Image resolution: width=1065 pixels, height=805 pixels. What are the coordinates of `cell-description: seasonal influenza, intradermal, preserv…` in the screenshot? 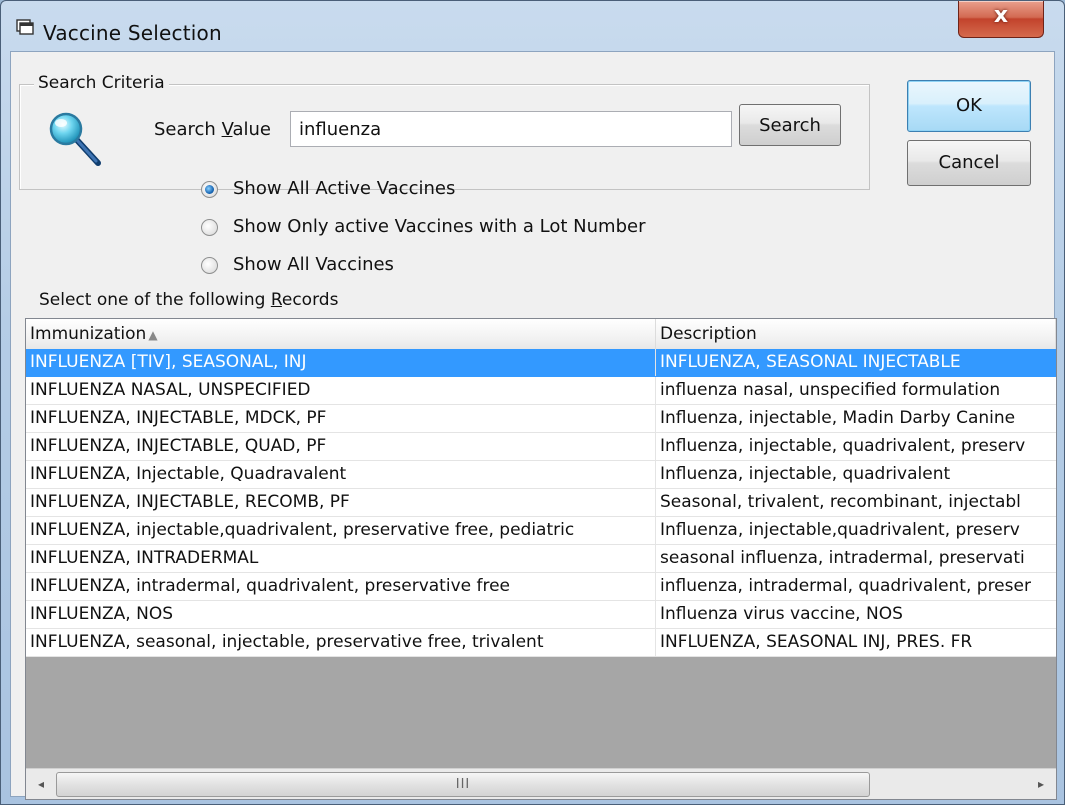 It's located at (842, 558).